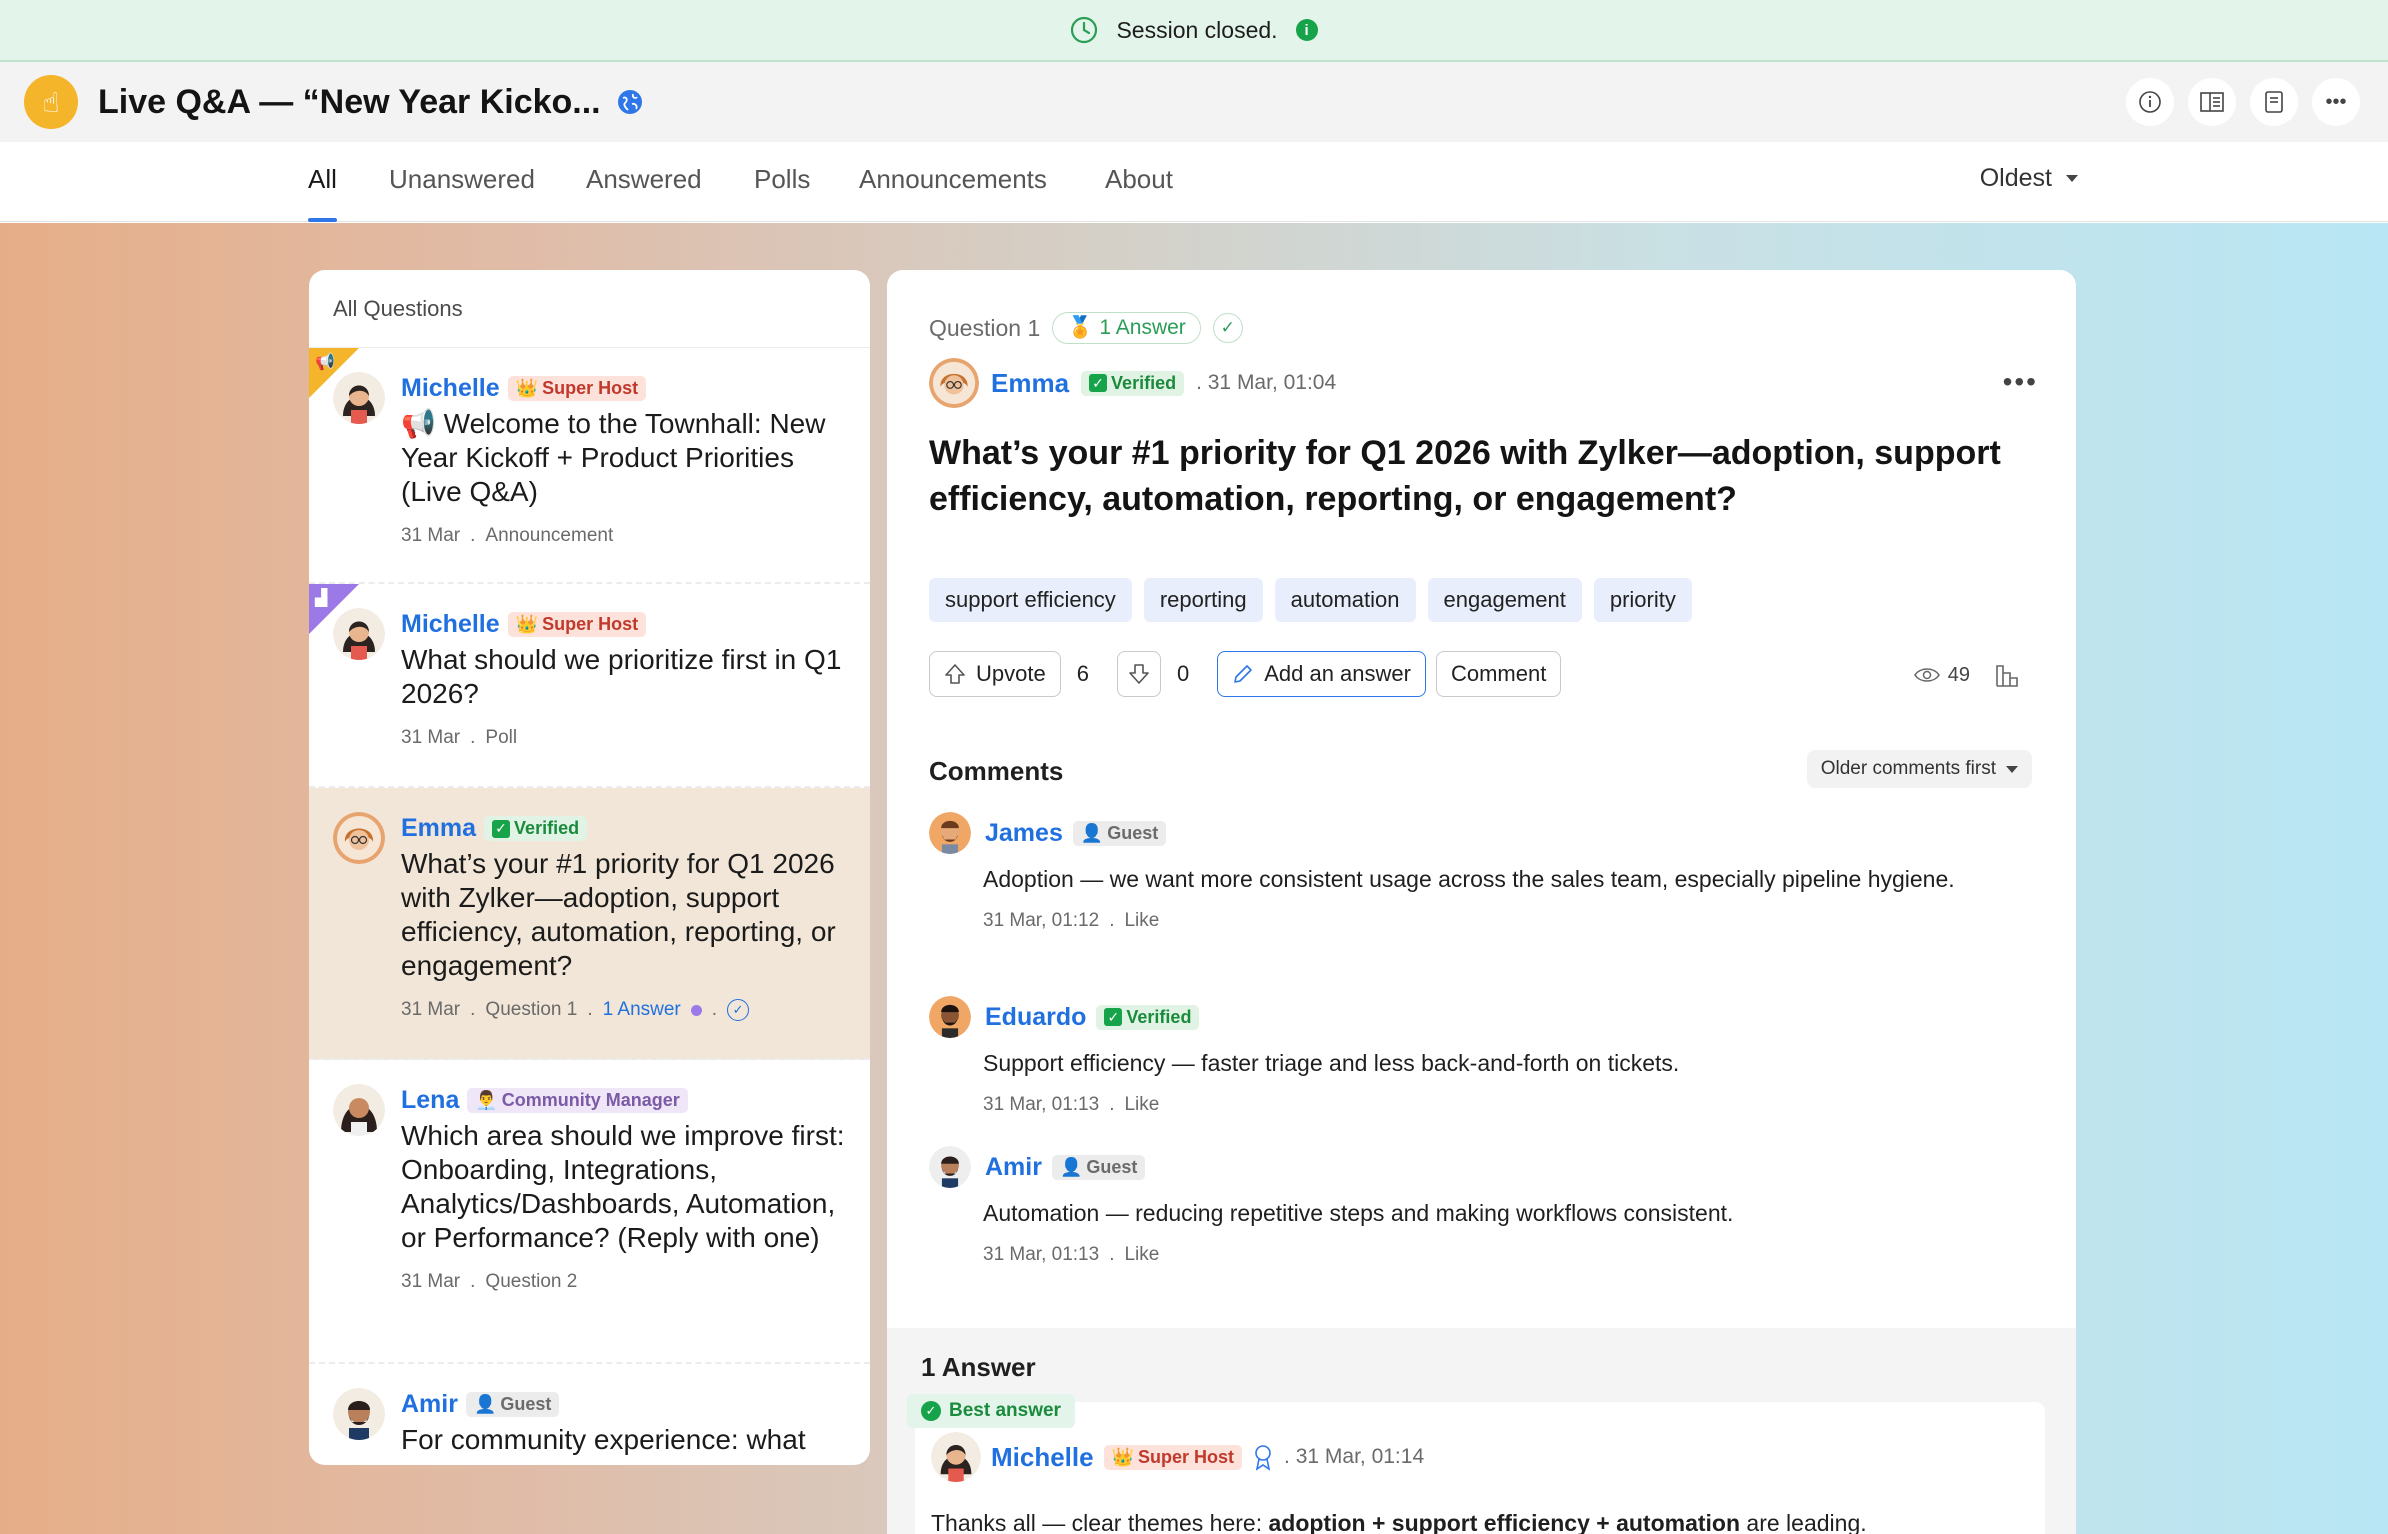 The image size is (2388, 1534). I want to click on downvote-button, so click(1138, 674).